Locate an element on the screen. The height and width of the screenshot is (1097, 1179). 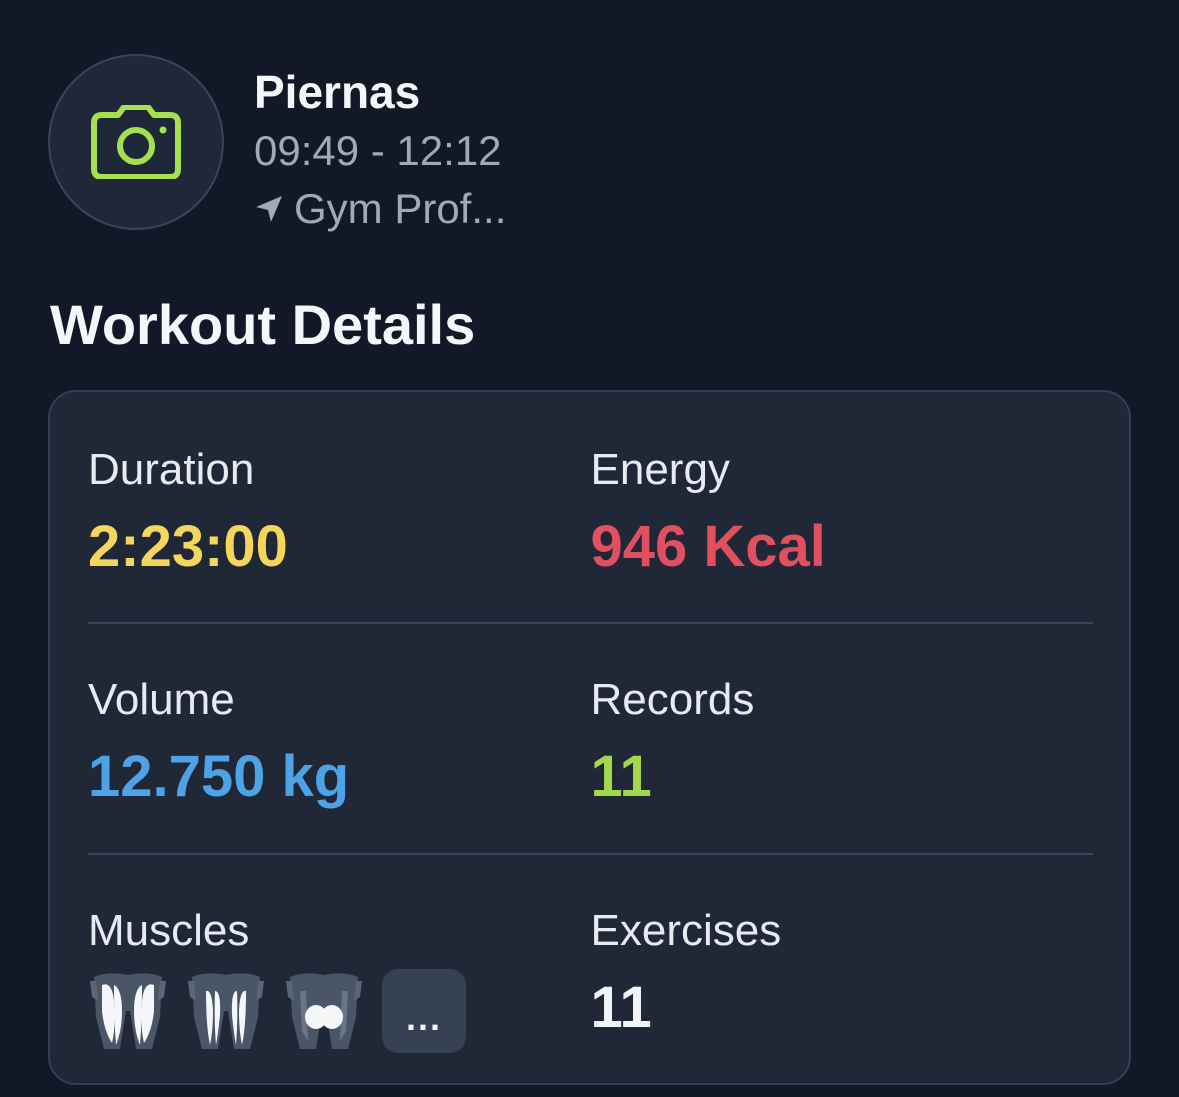
exercises-stat: Exercises 11 is located at coordinates (842, 978).